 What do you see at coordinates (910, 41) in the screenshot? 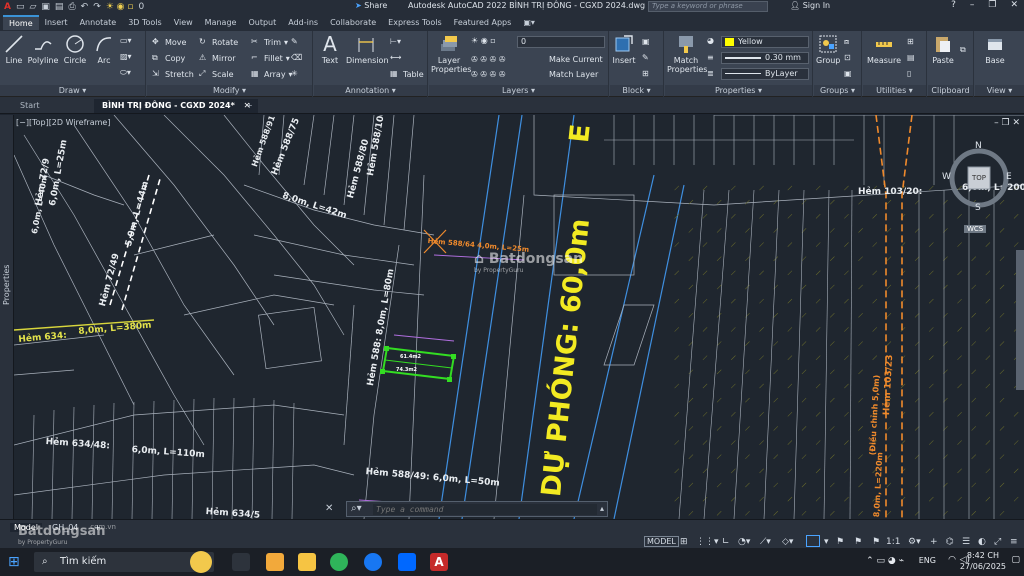
I see `quick-select-icon: ⊞` at bounding box center [910, 41].